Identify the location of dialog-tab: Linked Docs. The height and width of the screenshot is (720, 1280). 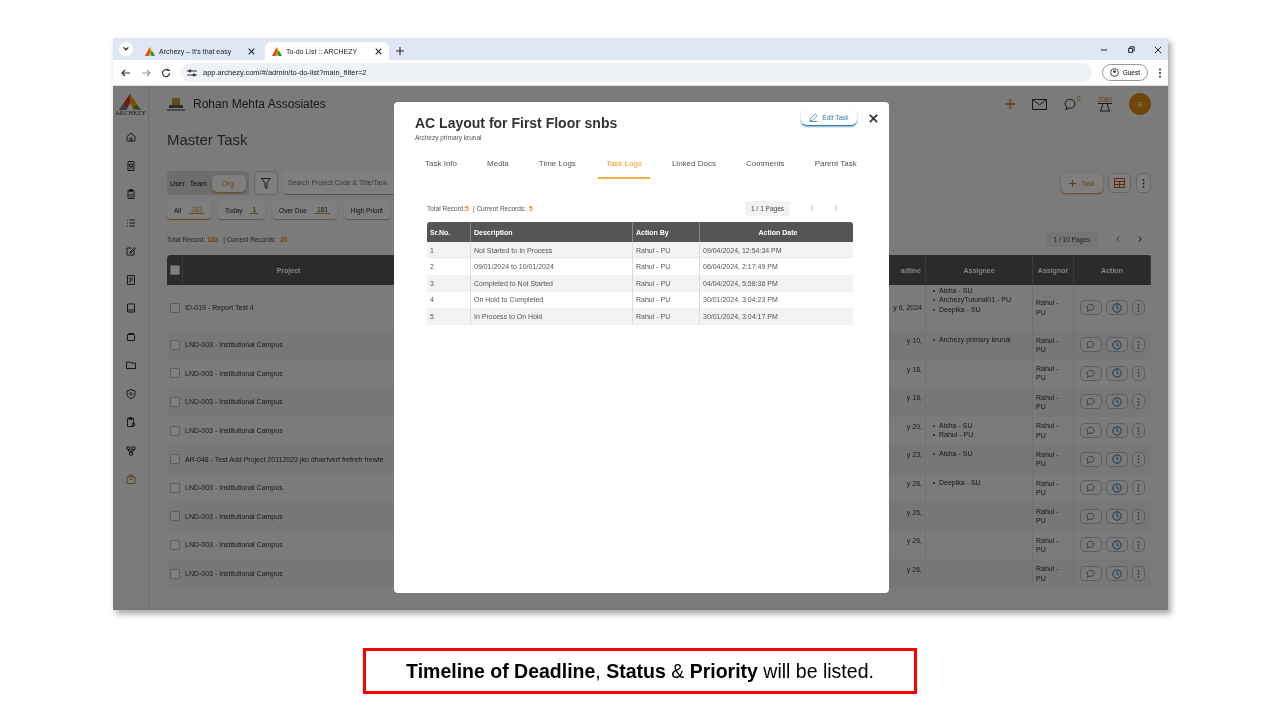
(693, 169).